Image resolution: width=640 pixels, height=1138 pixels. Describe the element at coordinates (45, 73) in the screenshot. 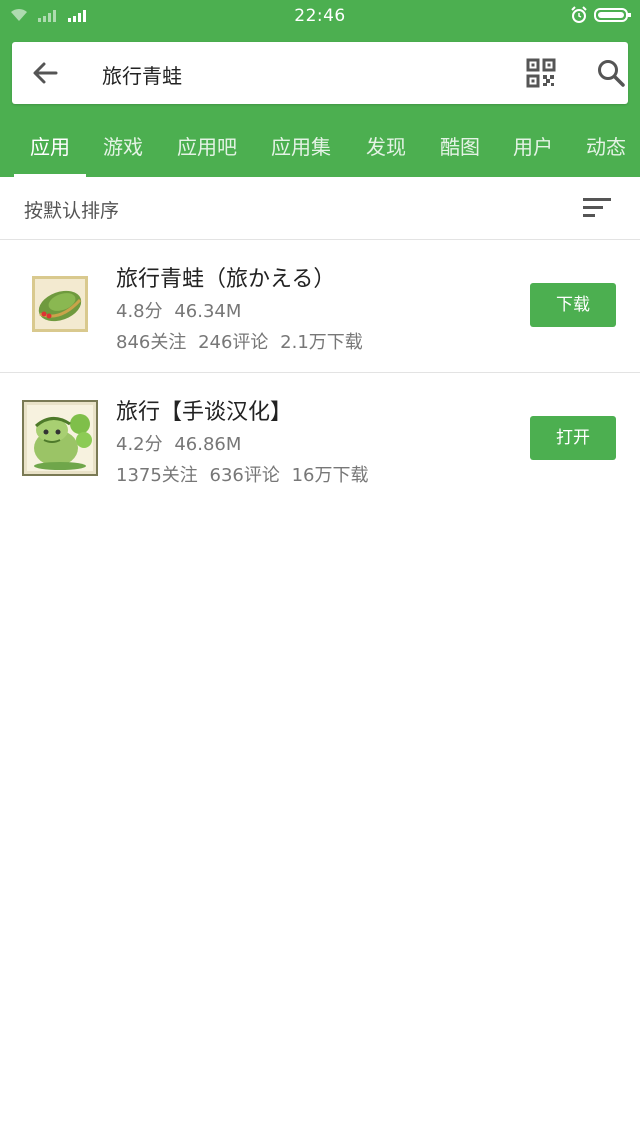

I see `back-arrow-icon` at that location.